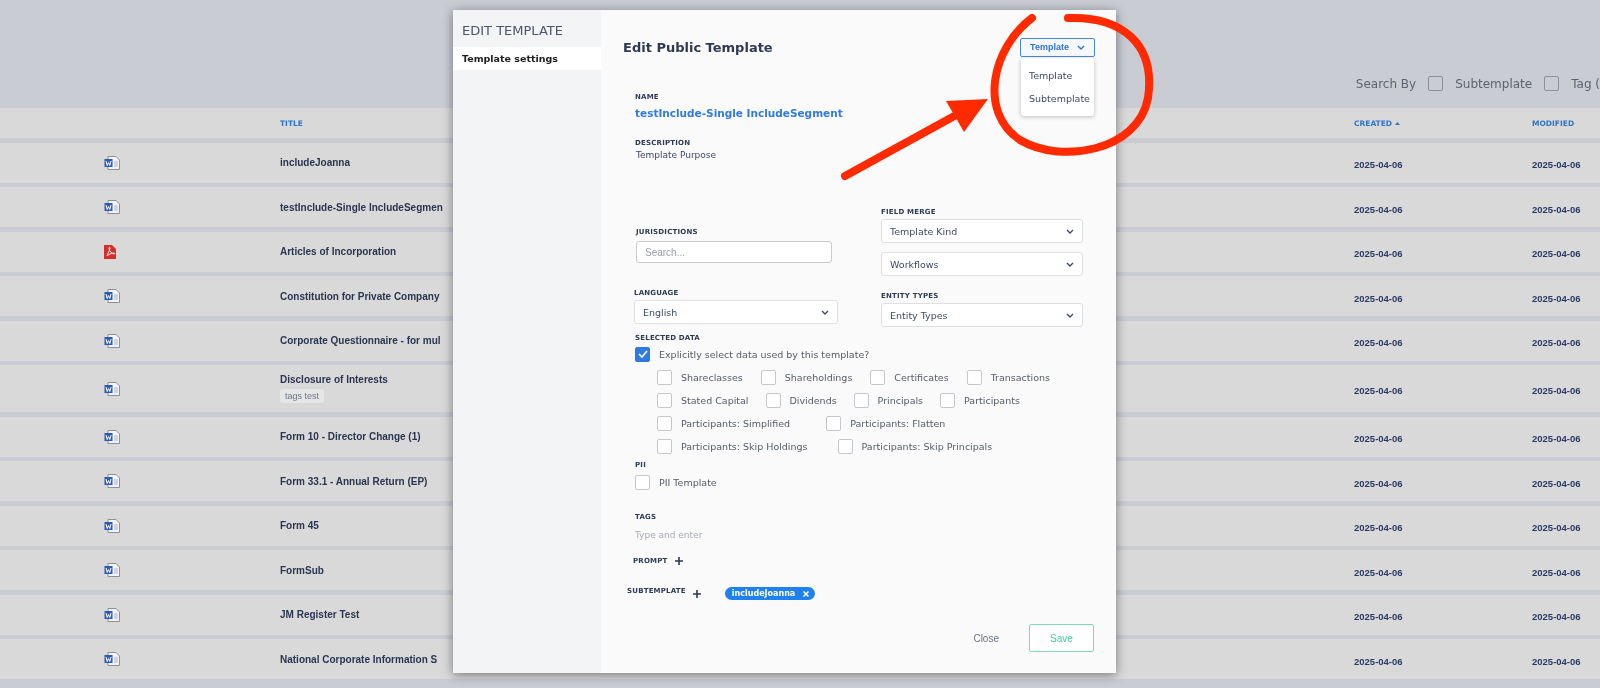 The height and width of the screenshot is (688, 1600). Describe the element at coordinates (886, 423) in the screenshot. I see `checkbox-option: Participants: Flatten` at that location.